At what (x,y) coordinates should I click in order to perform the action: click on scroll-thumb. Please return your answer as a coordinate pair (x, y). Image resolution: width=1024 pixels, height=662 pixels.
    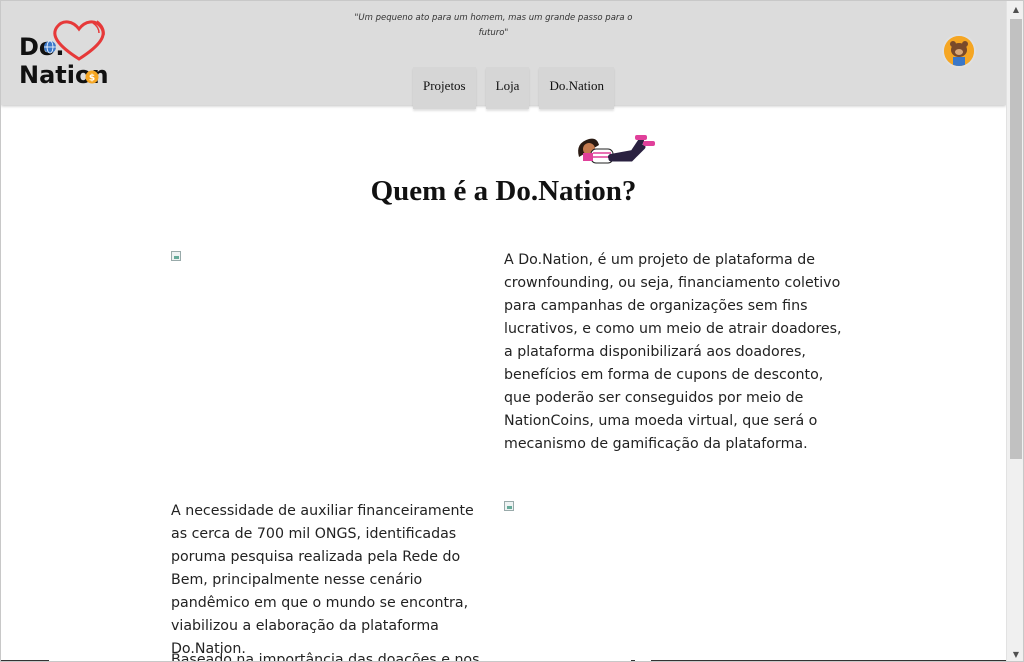
    Looking at the image, I should click on (1016, 239).